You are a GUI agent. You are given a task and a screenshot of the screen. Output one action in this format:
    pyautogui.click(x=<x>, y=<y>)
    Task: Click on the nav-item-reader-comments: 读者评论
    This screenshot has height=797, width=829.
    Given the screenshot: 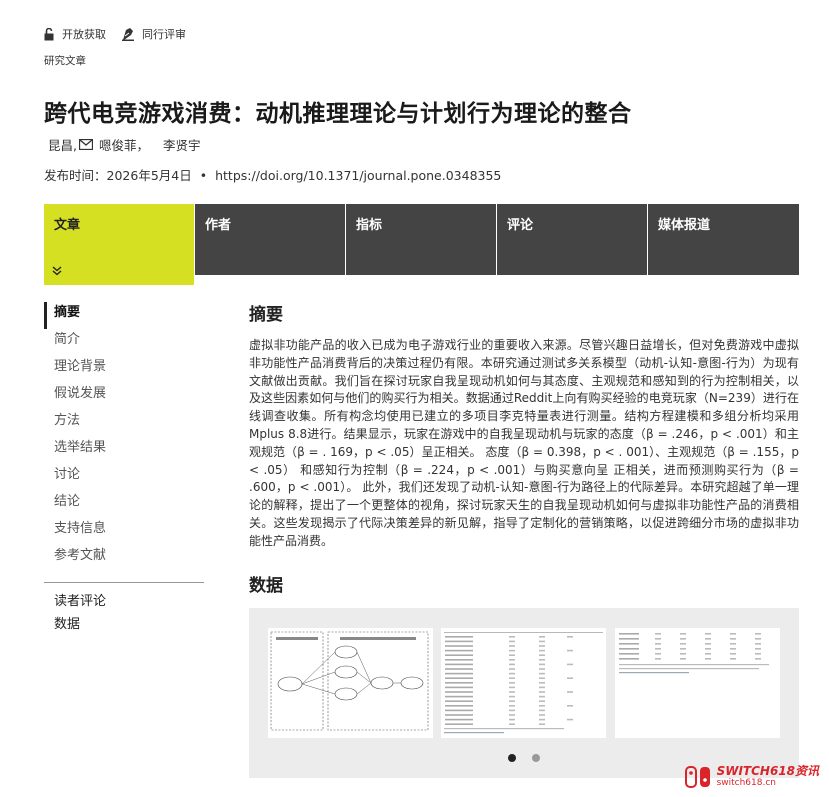 What is the action you would take?
    pyautogui.click(x=124, y=602)
    